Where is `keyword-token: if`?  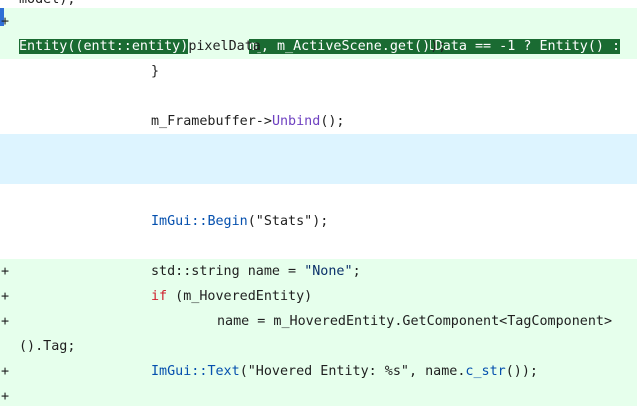
keyword-token: if is located at coordinates (159, 296).